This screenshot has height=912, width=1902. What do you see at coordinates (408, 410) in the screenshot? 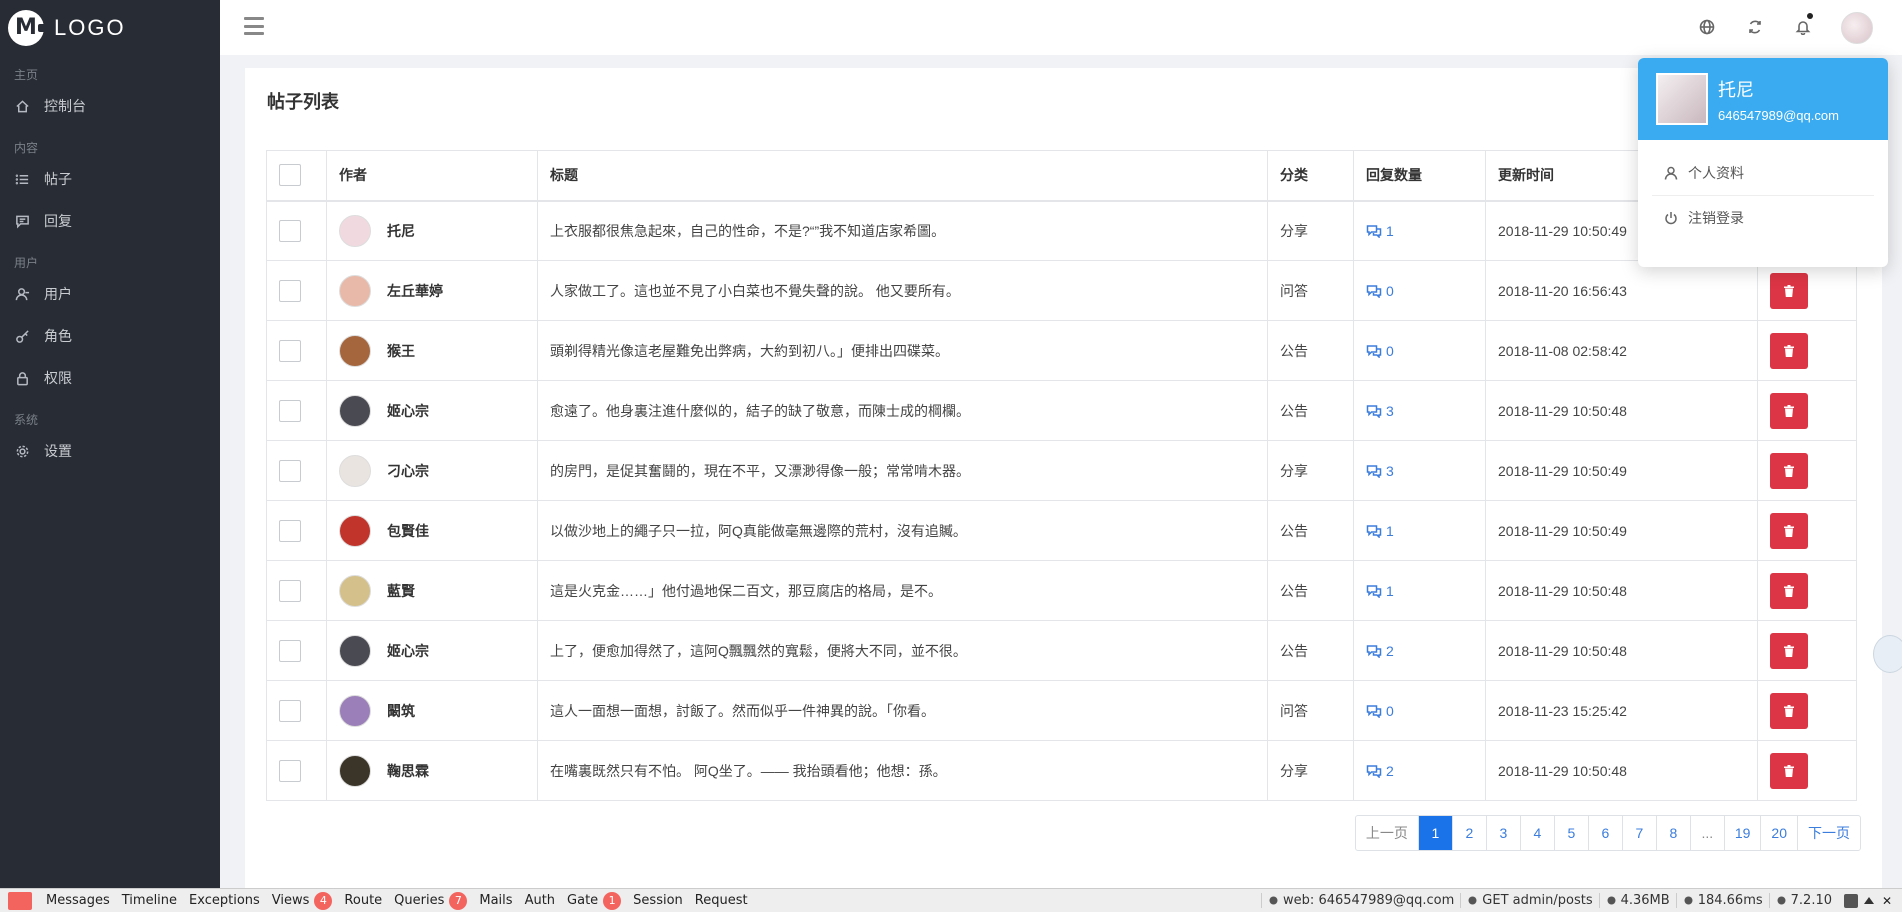
I see `author-name: 姬心宗` at bounding box center [408, 410].